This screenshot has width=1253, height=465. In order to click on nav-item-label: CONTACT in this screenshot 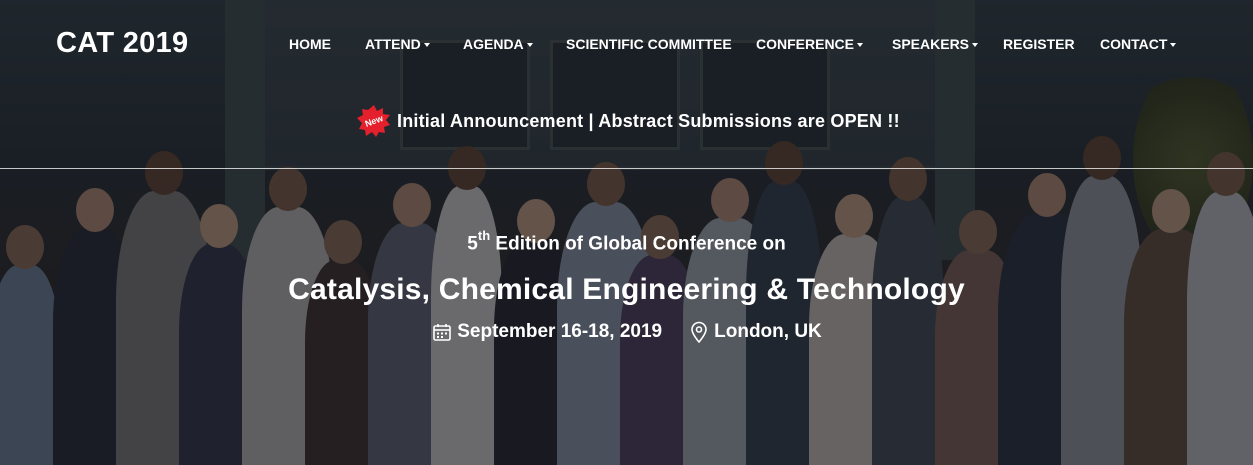, I will do `click(1134, 44)`.